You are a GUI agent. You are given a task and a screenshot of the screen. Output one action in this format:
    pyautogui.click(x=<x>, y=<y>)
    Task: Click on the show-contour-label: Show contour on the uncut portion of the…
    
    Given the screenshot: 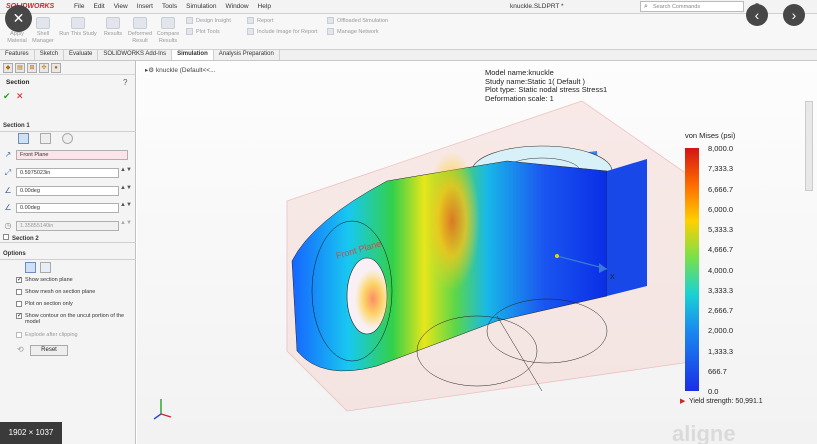 What is the action you would take?
    pyautogui.click(x=75, y=319)
    